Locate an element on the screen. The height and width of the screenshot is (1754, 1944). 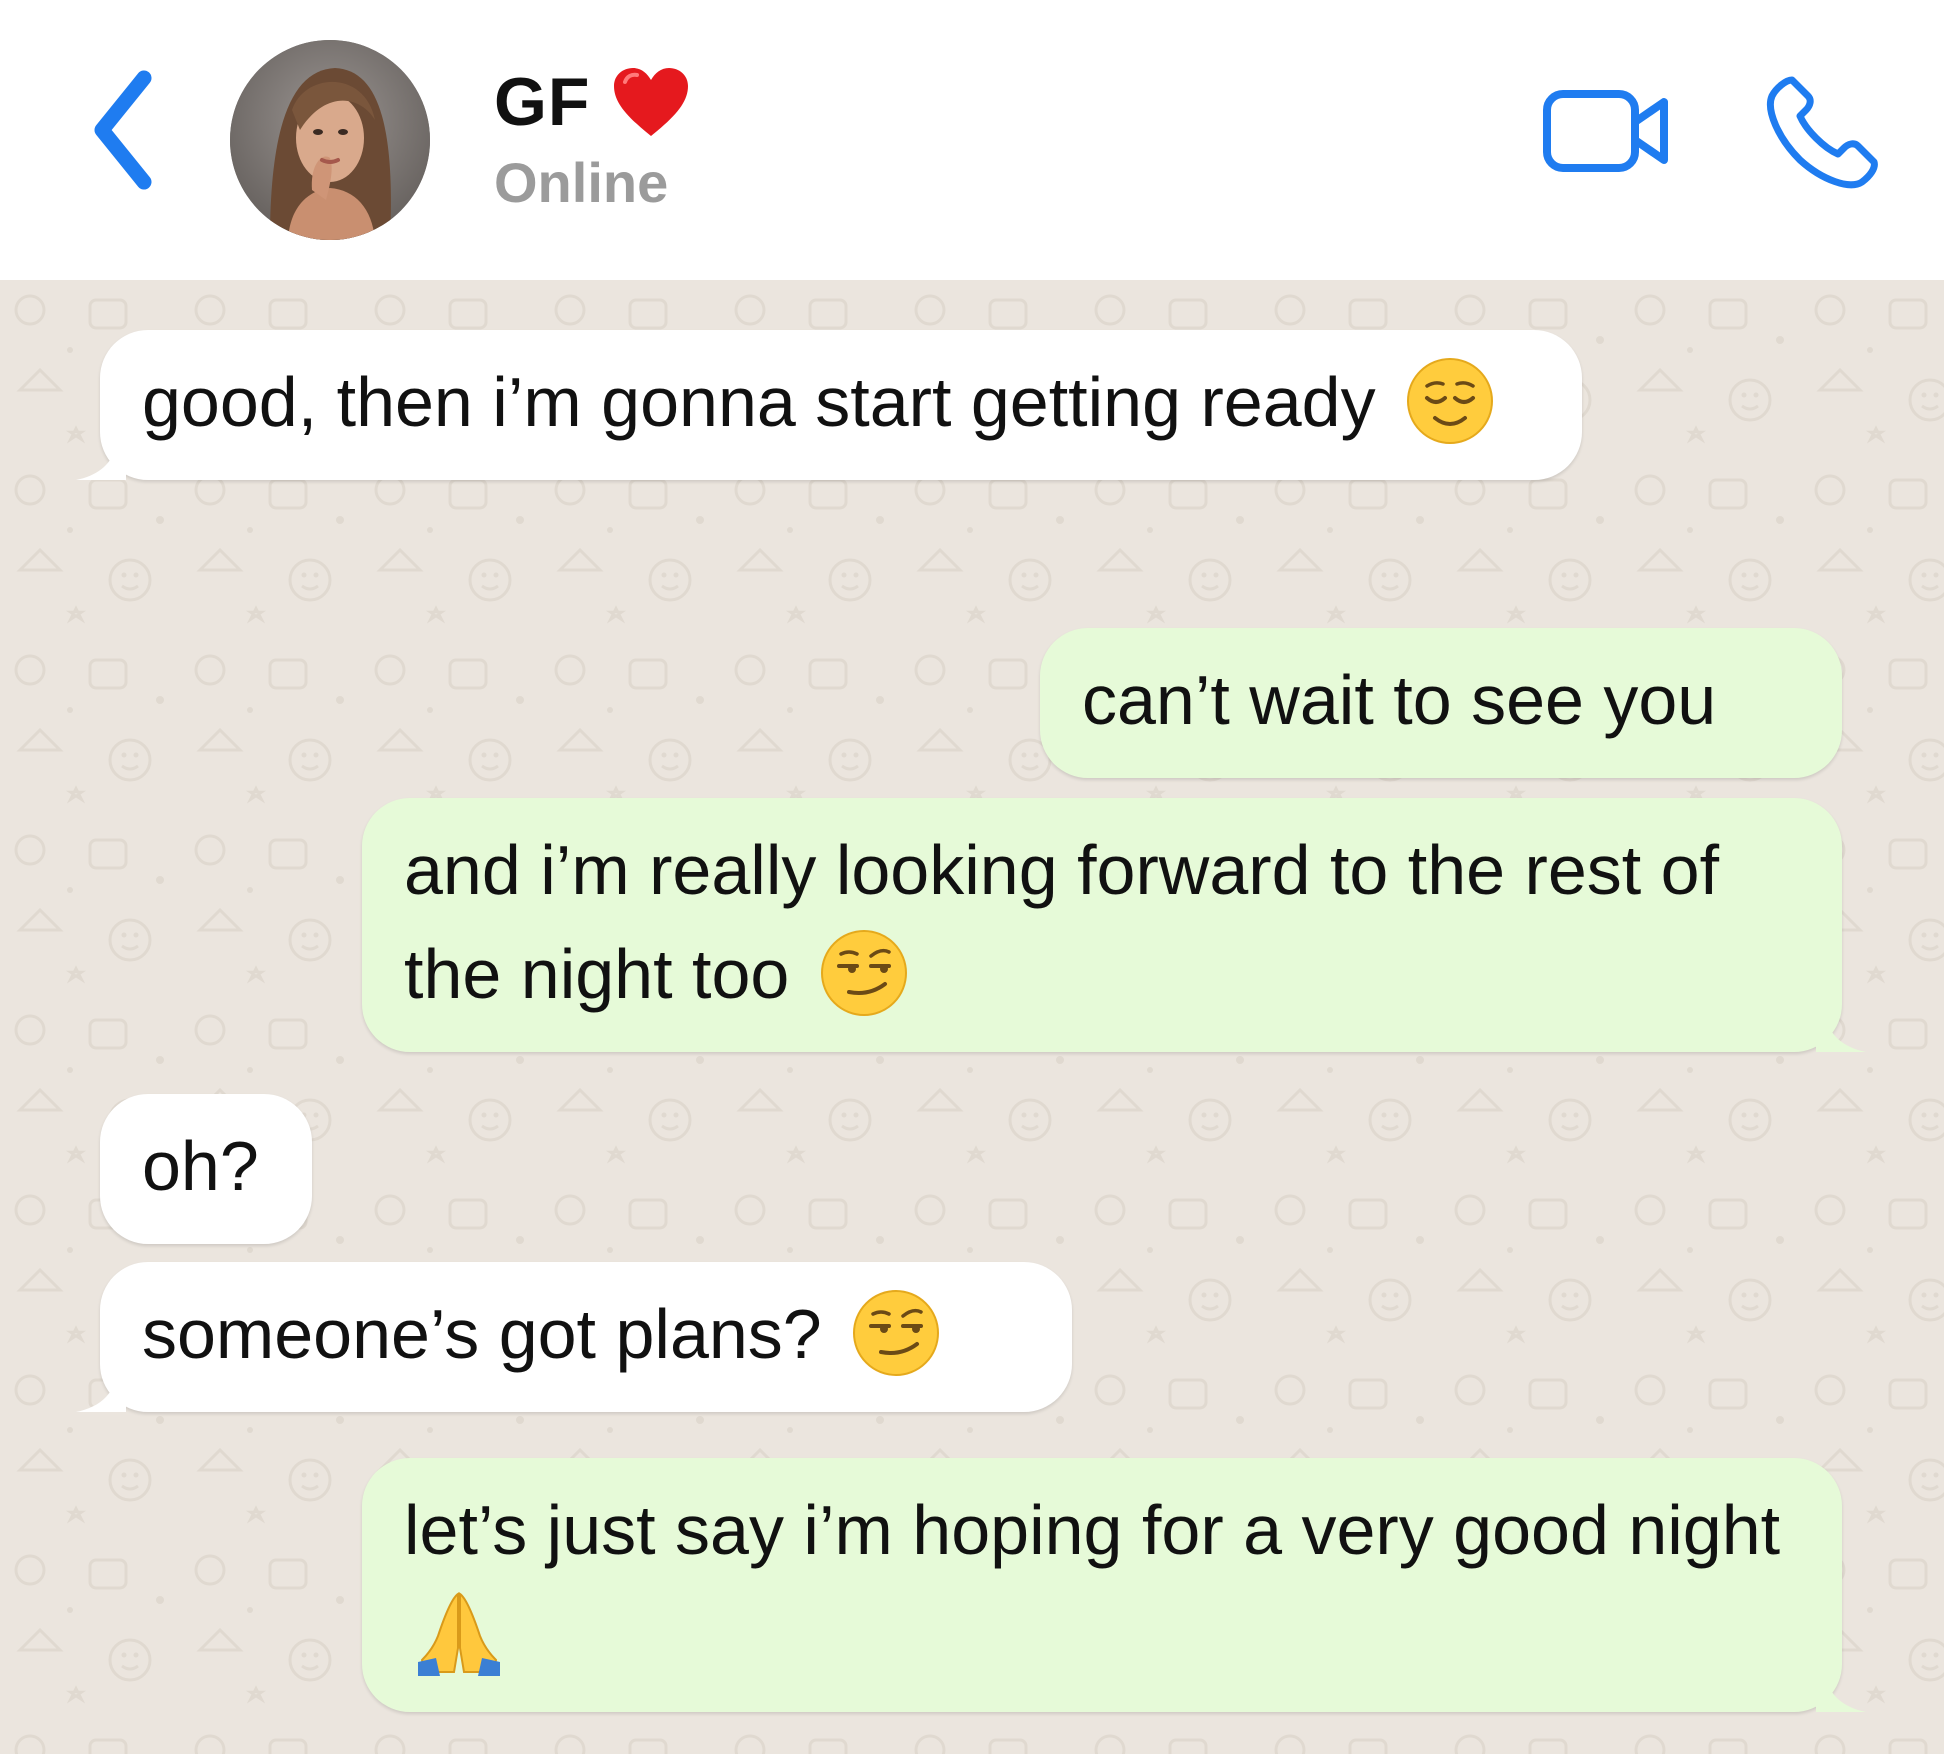
avatar is located at coordinates (330, 140).